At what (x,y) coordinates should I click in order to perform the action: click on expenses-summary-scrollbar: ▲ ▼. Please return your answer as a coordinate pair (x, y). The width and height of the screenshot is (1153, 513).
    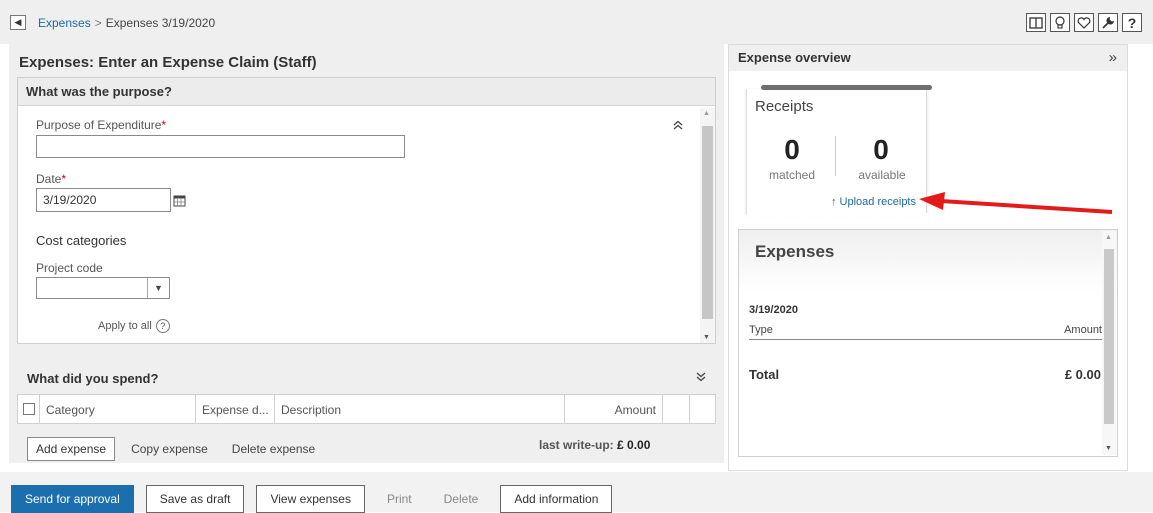
    Looking at the image, I should click on (1109, 343).